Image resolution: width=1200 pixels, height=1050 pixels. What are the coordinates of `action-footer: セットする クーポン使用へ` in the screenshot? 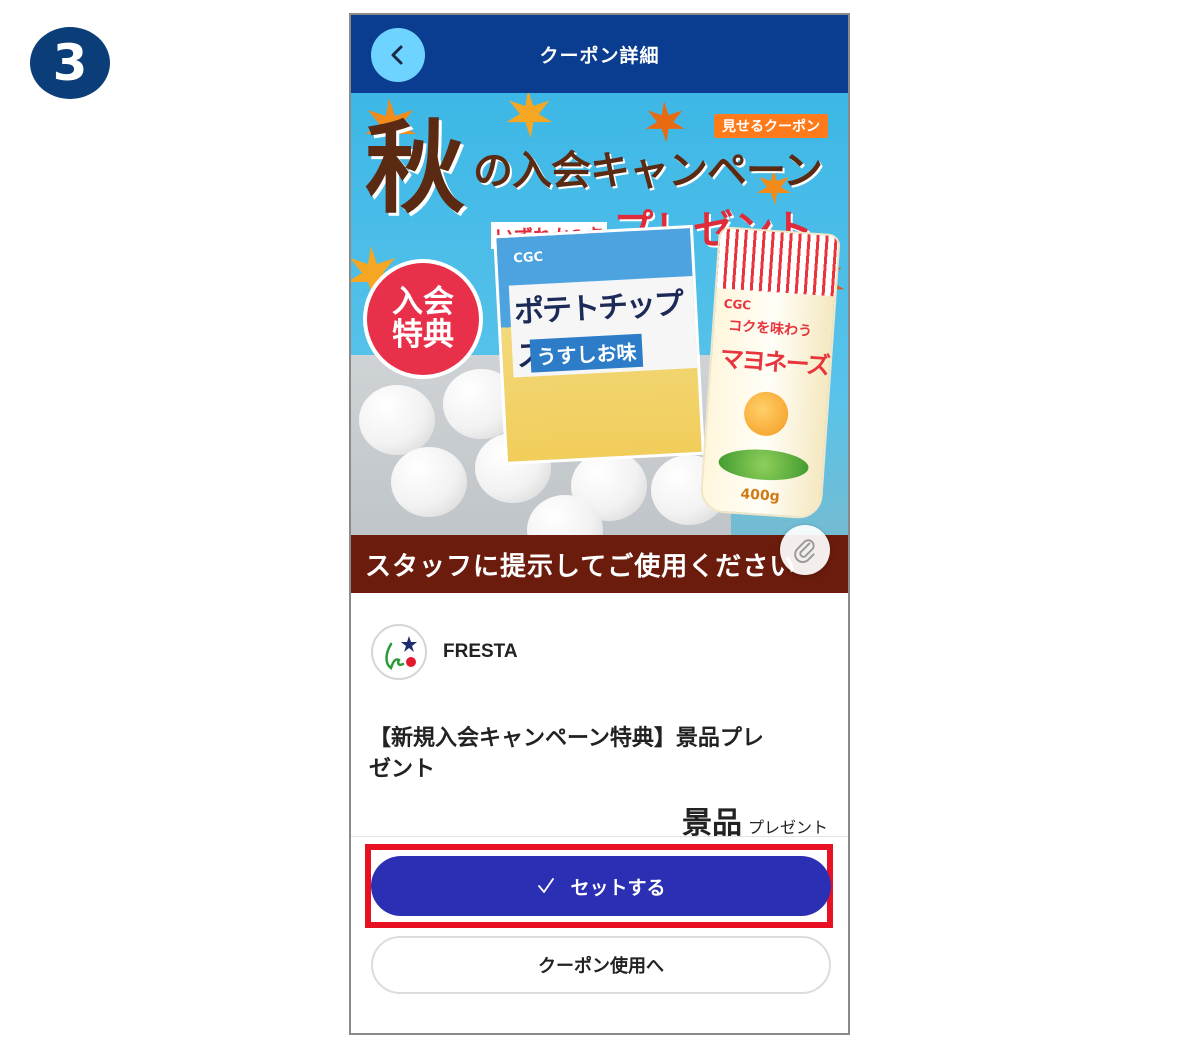 It's located at (599, 934).